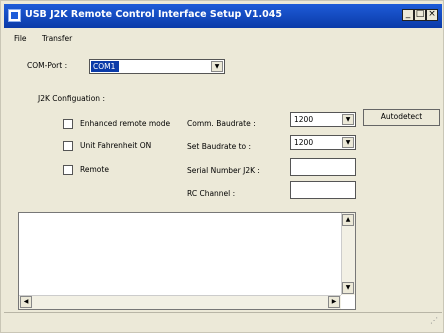 The width and height of the screenshot is (446, 335). I want to click on remote-checkbox, so click(68, 170).